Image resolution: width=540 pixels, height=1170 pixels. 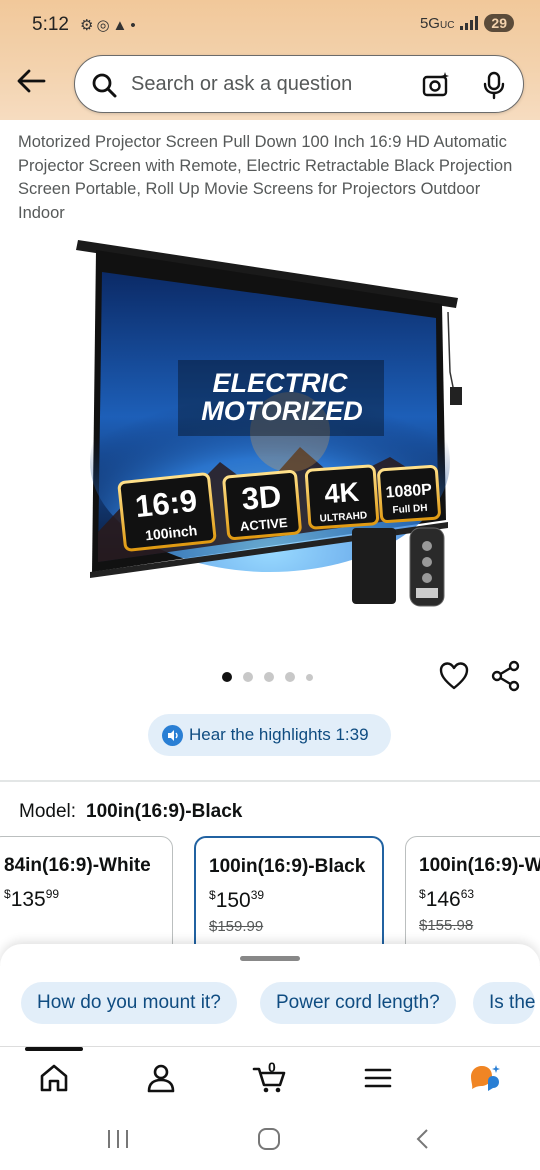 I want to click on audio-play-icon, so click(x=172, y=735).